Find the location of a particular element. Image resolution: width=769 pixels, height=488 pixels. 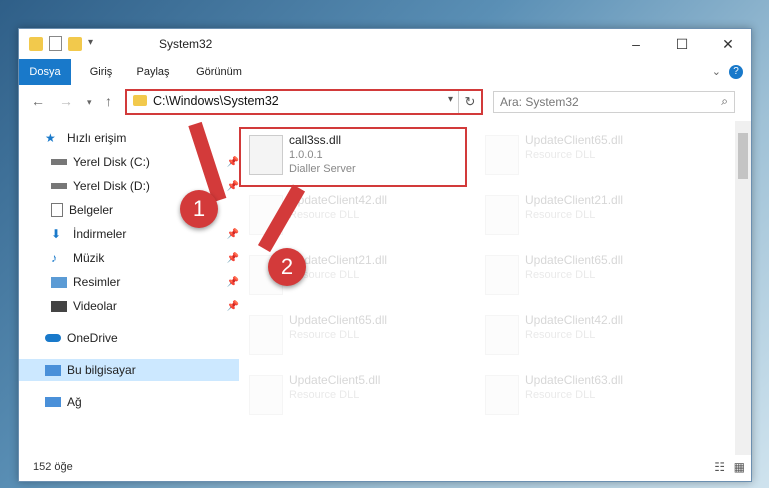

window-title: System32 is located at coordinates (186, 44).